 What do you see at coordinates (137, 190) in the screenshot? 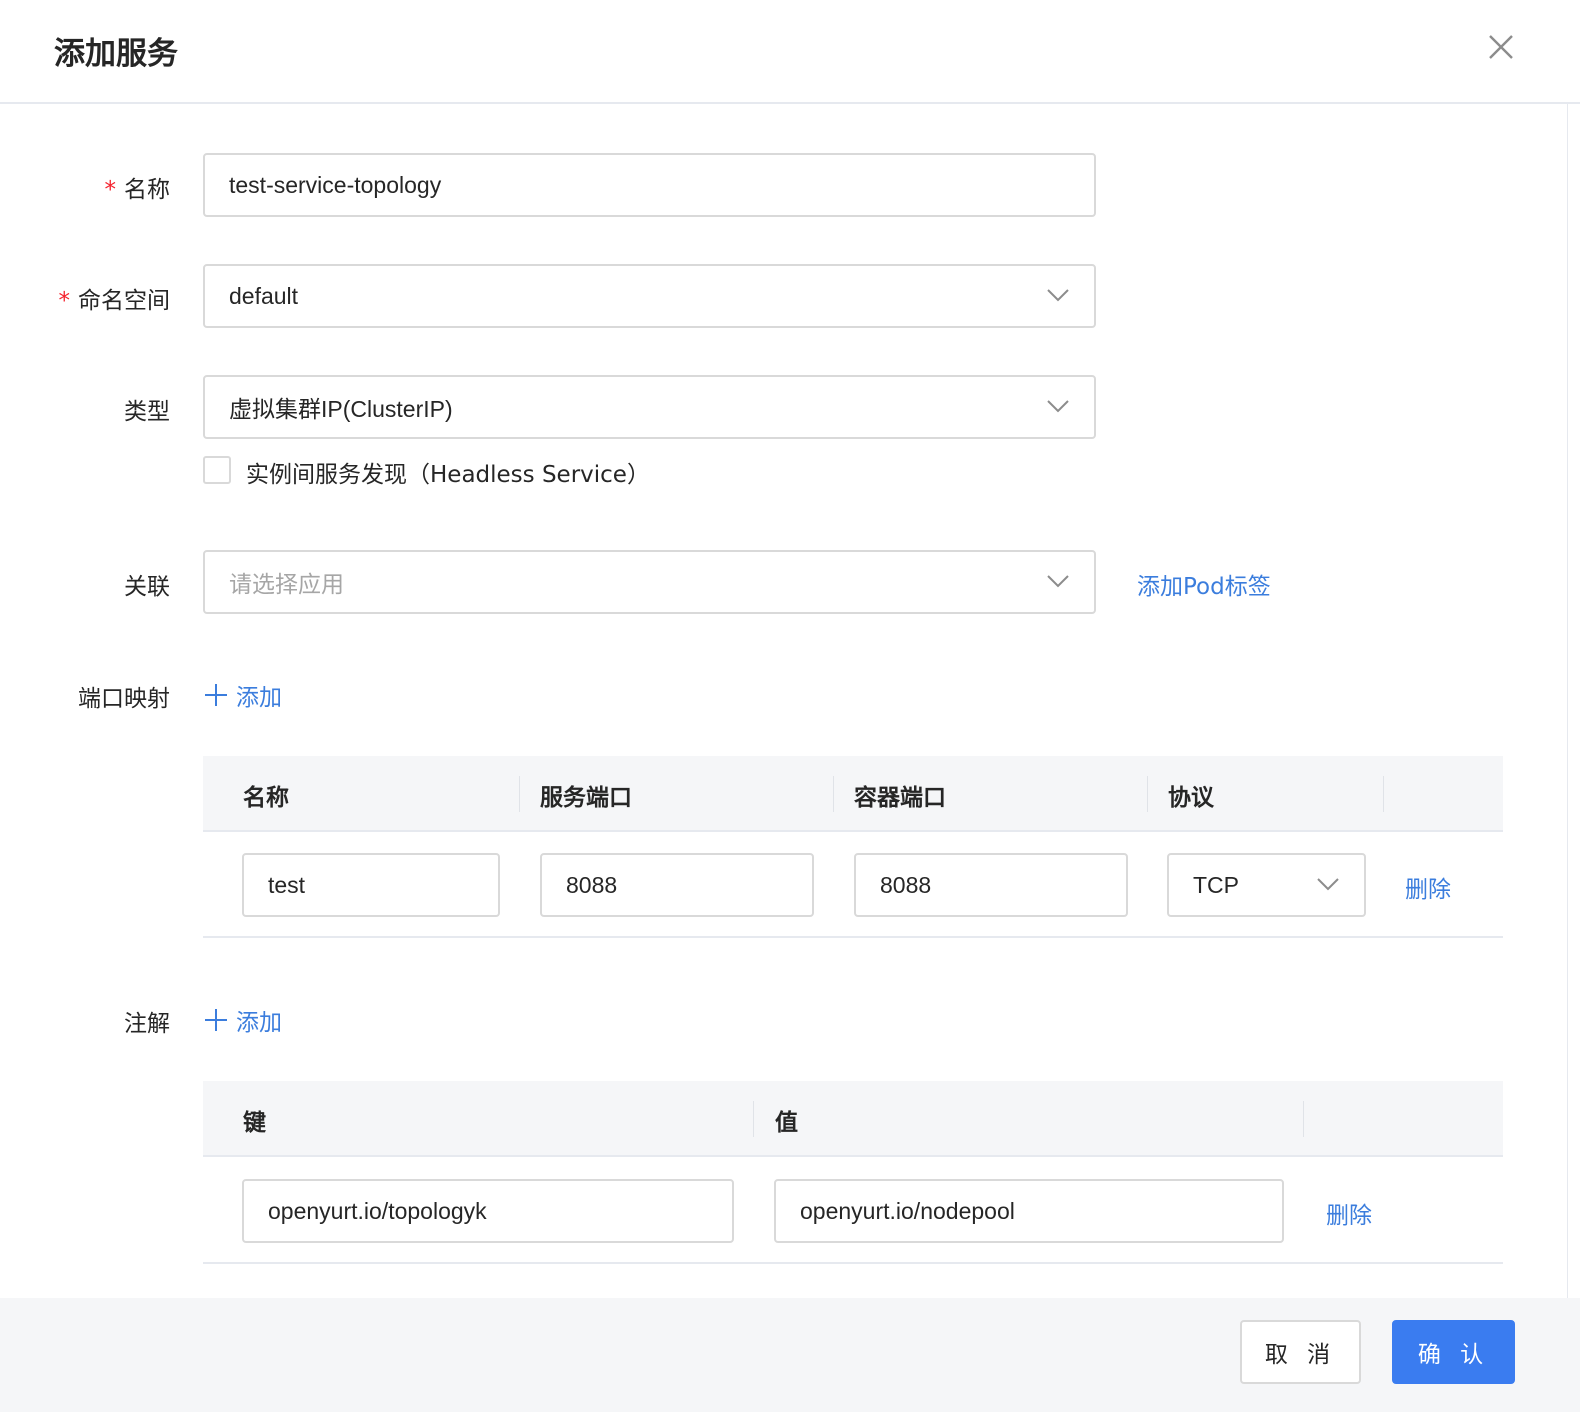
I see `name-label: * 名称` at bounding box center [137, 190].